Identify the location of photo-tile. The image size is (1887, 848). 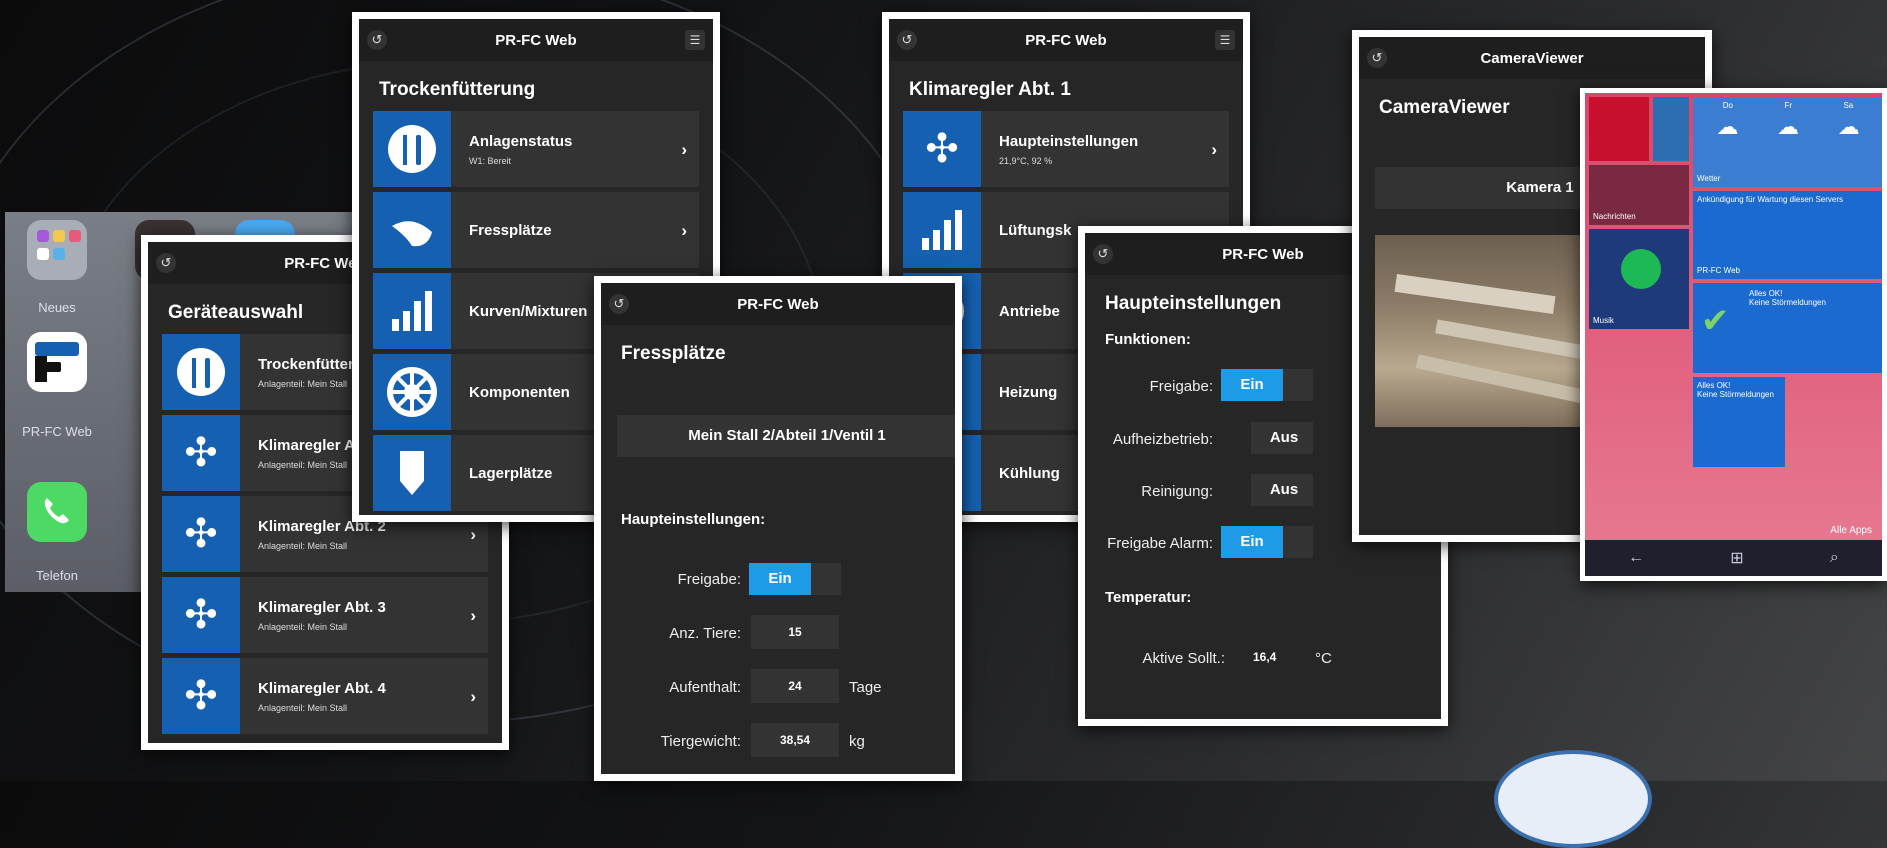
(1619, 129).